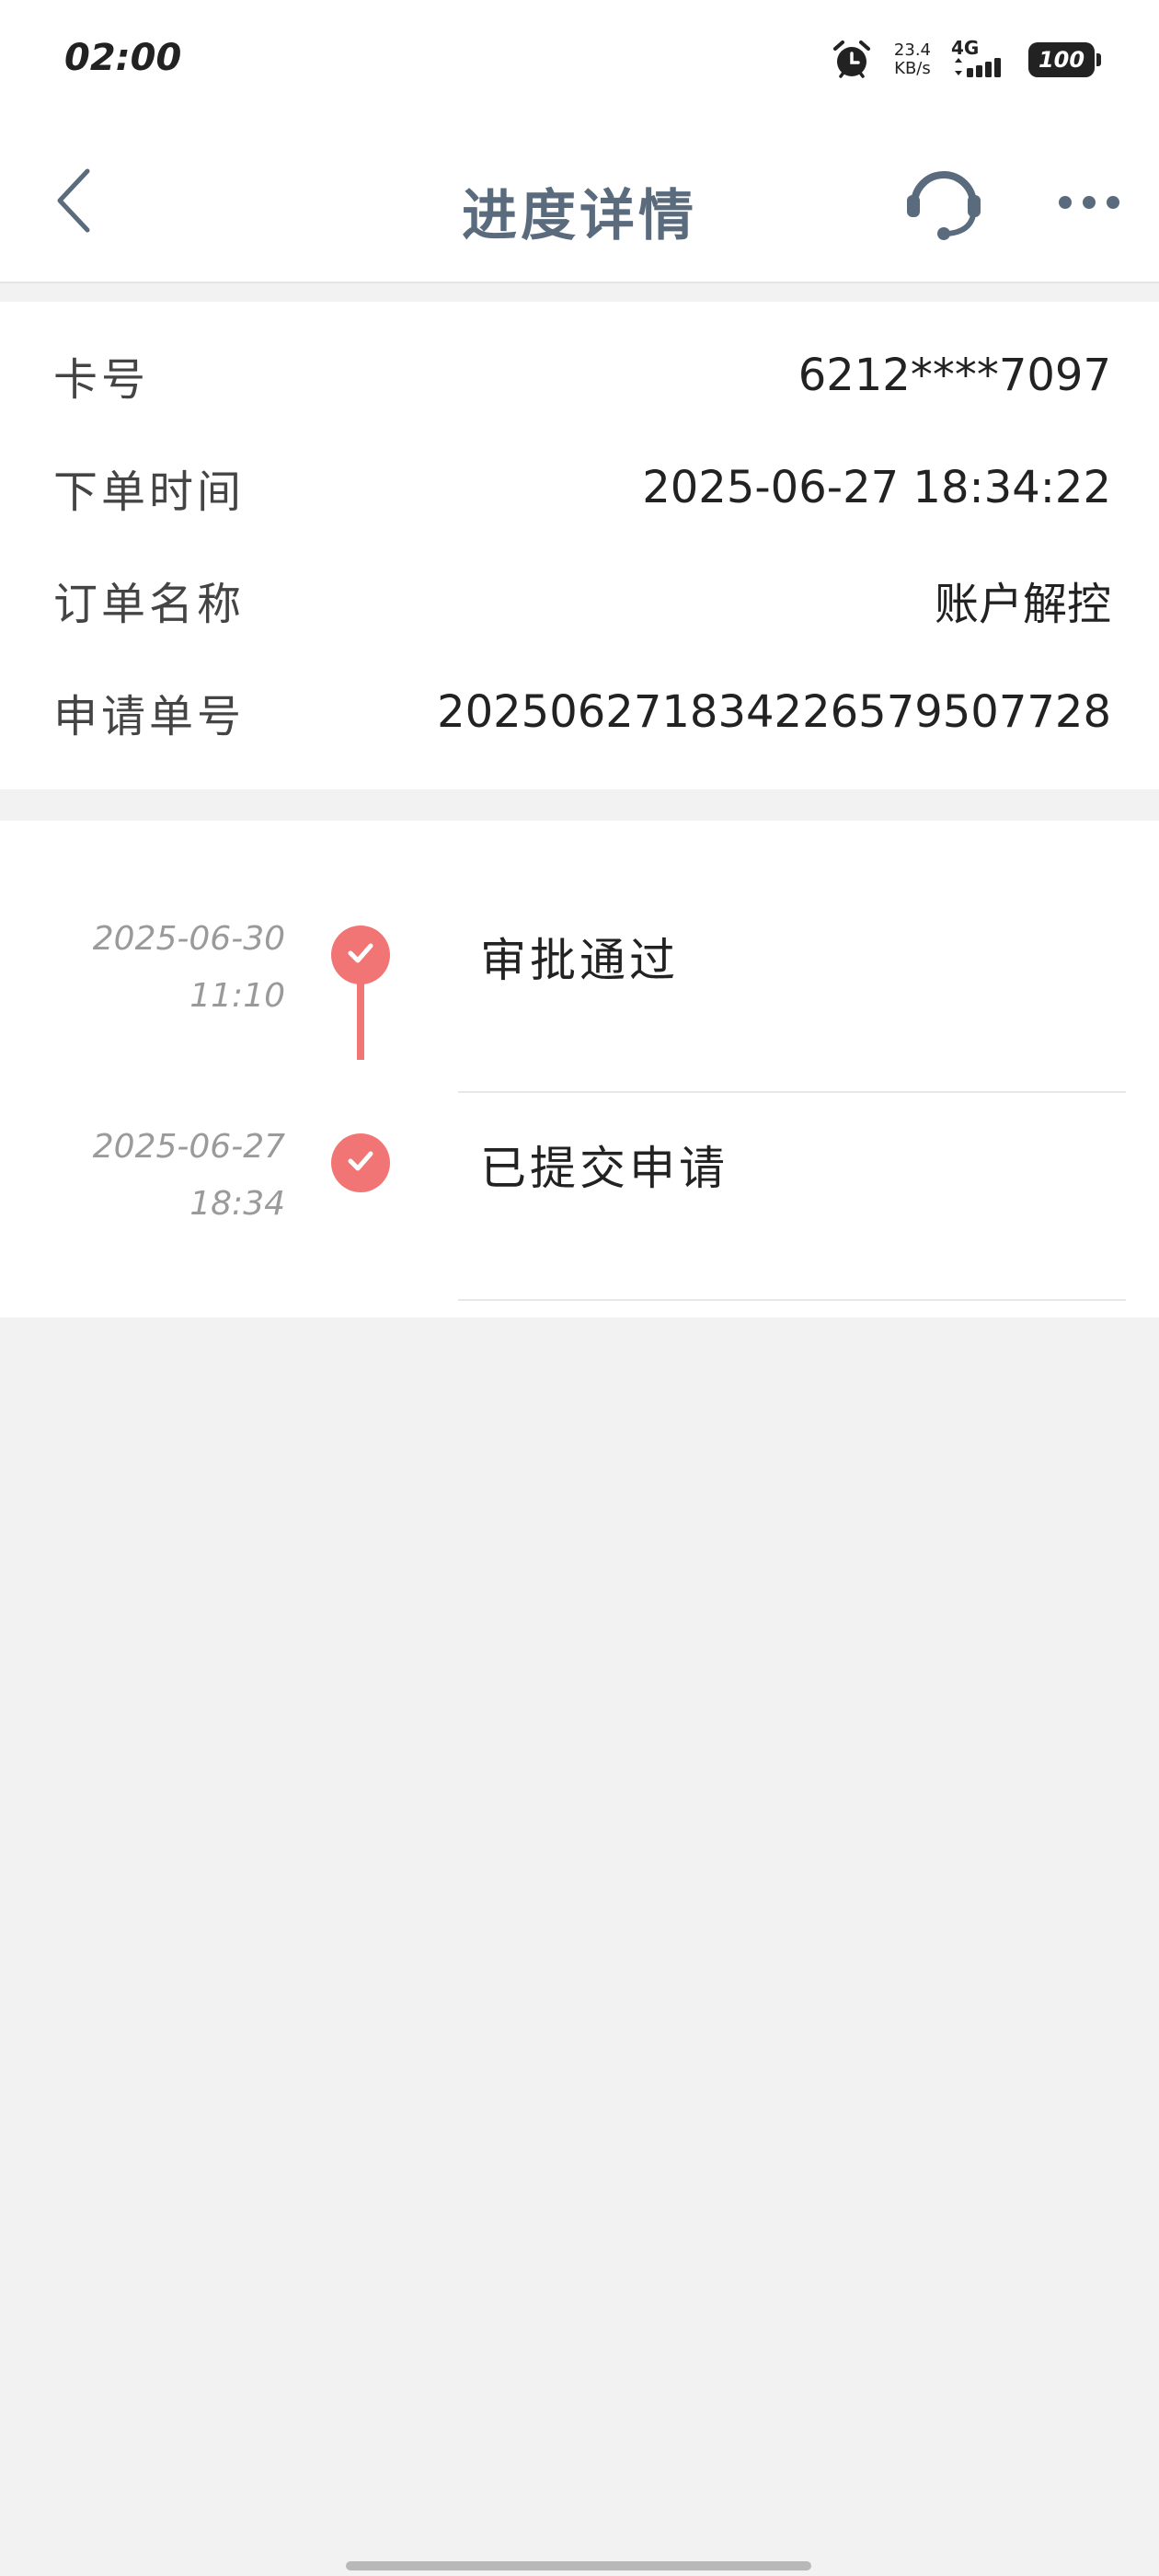 The height and width of the screenshot is (2576, 1159). I want to click on info-row-application-number: 申请单号 20250627183422657950772​8, so click(582, 712).